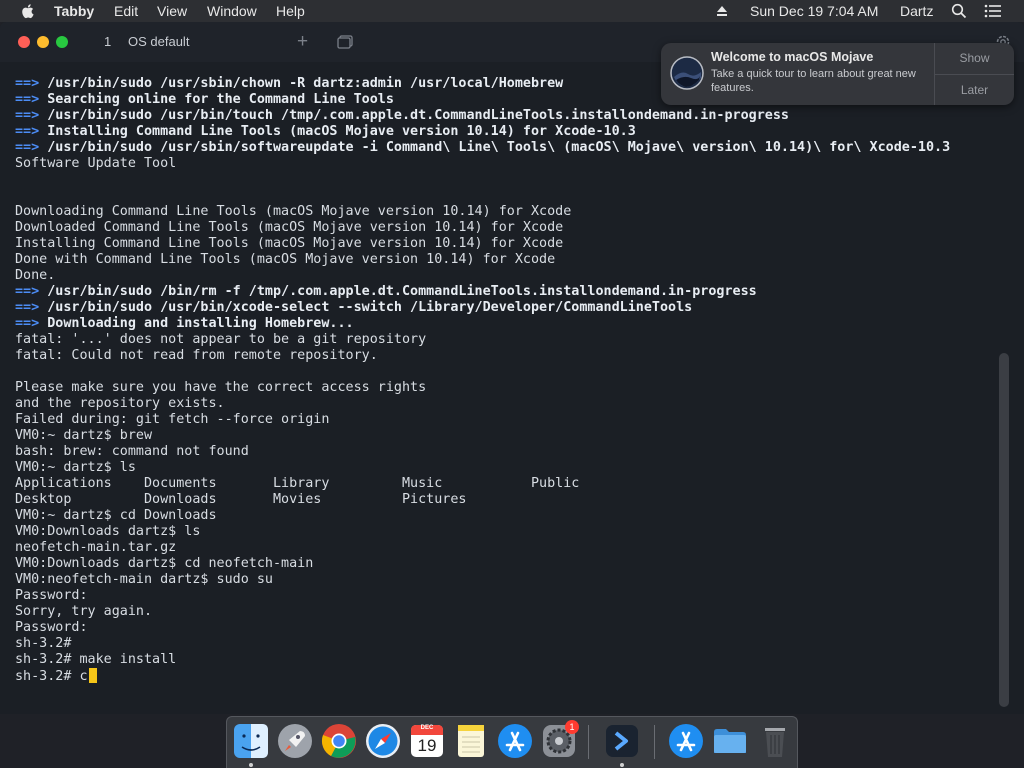 This screenshot has width=1024, height=768. What do you see at coordinates (505, 276) in the screenshot?
I see `terminal-line: Done.` at bounding box center [505, 276].